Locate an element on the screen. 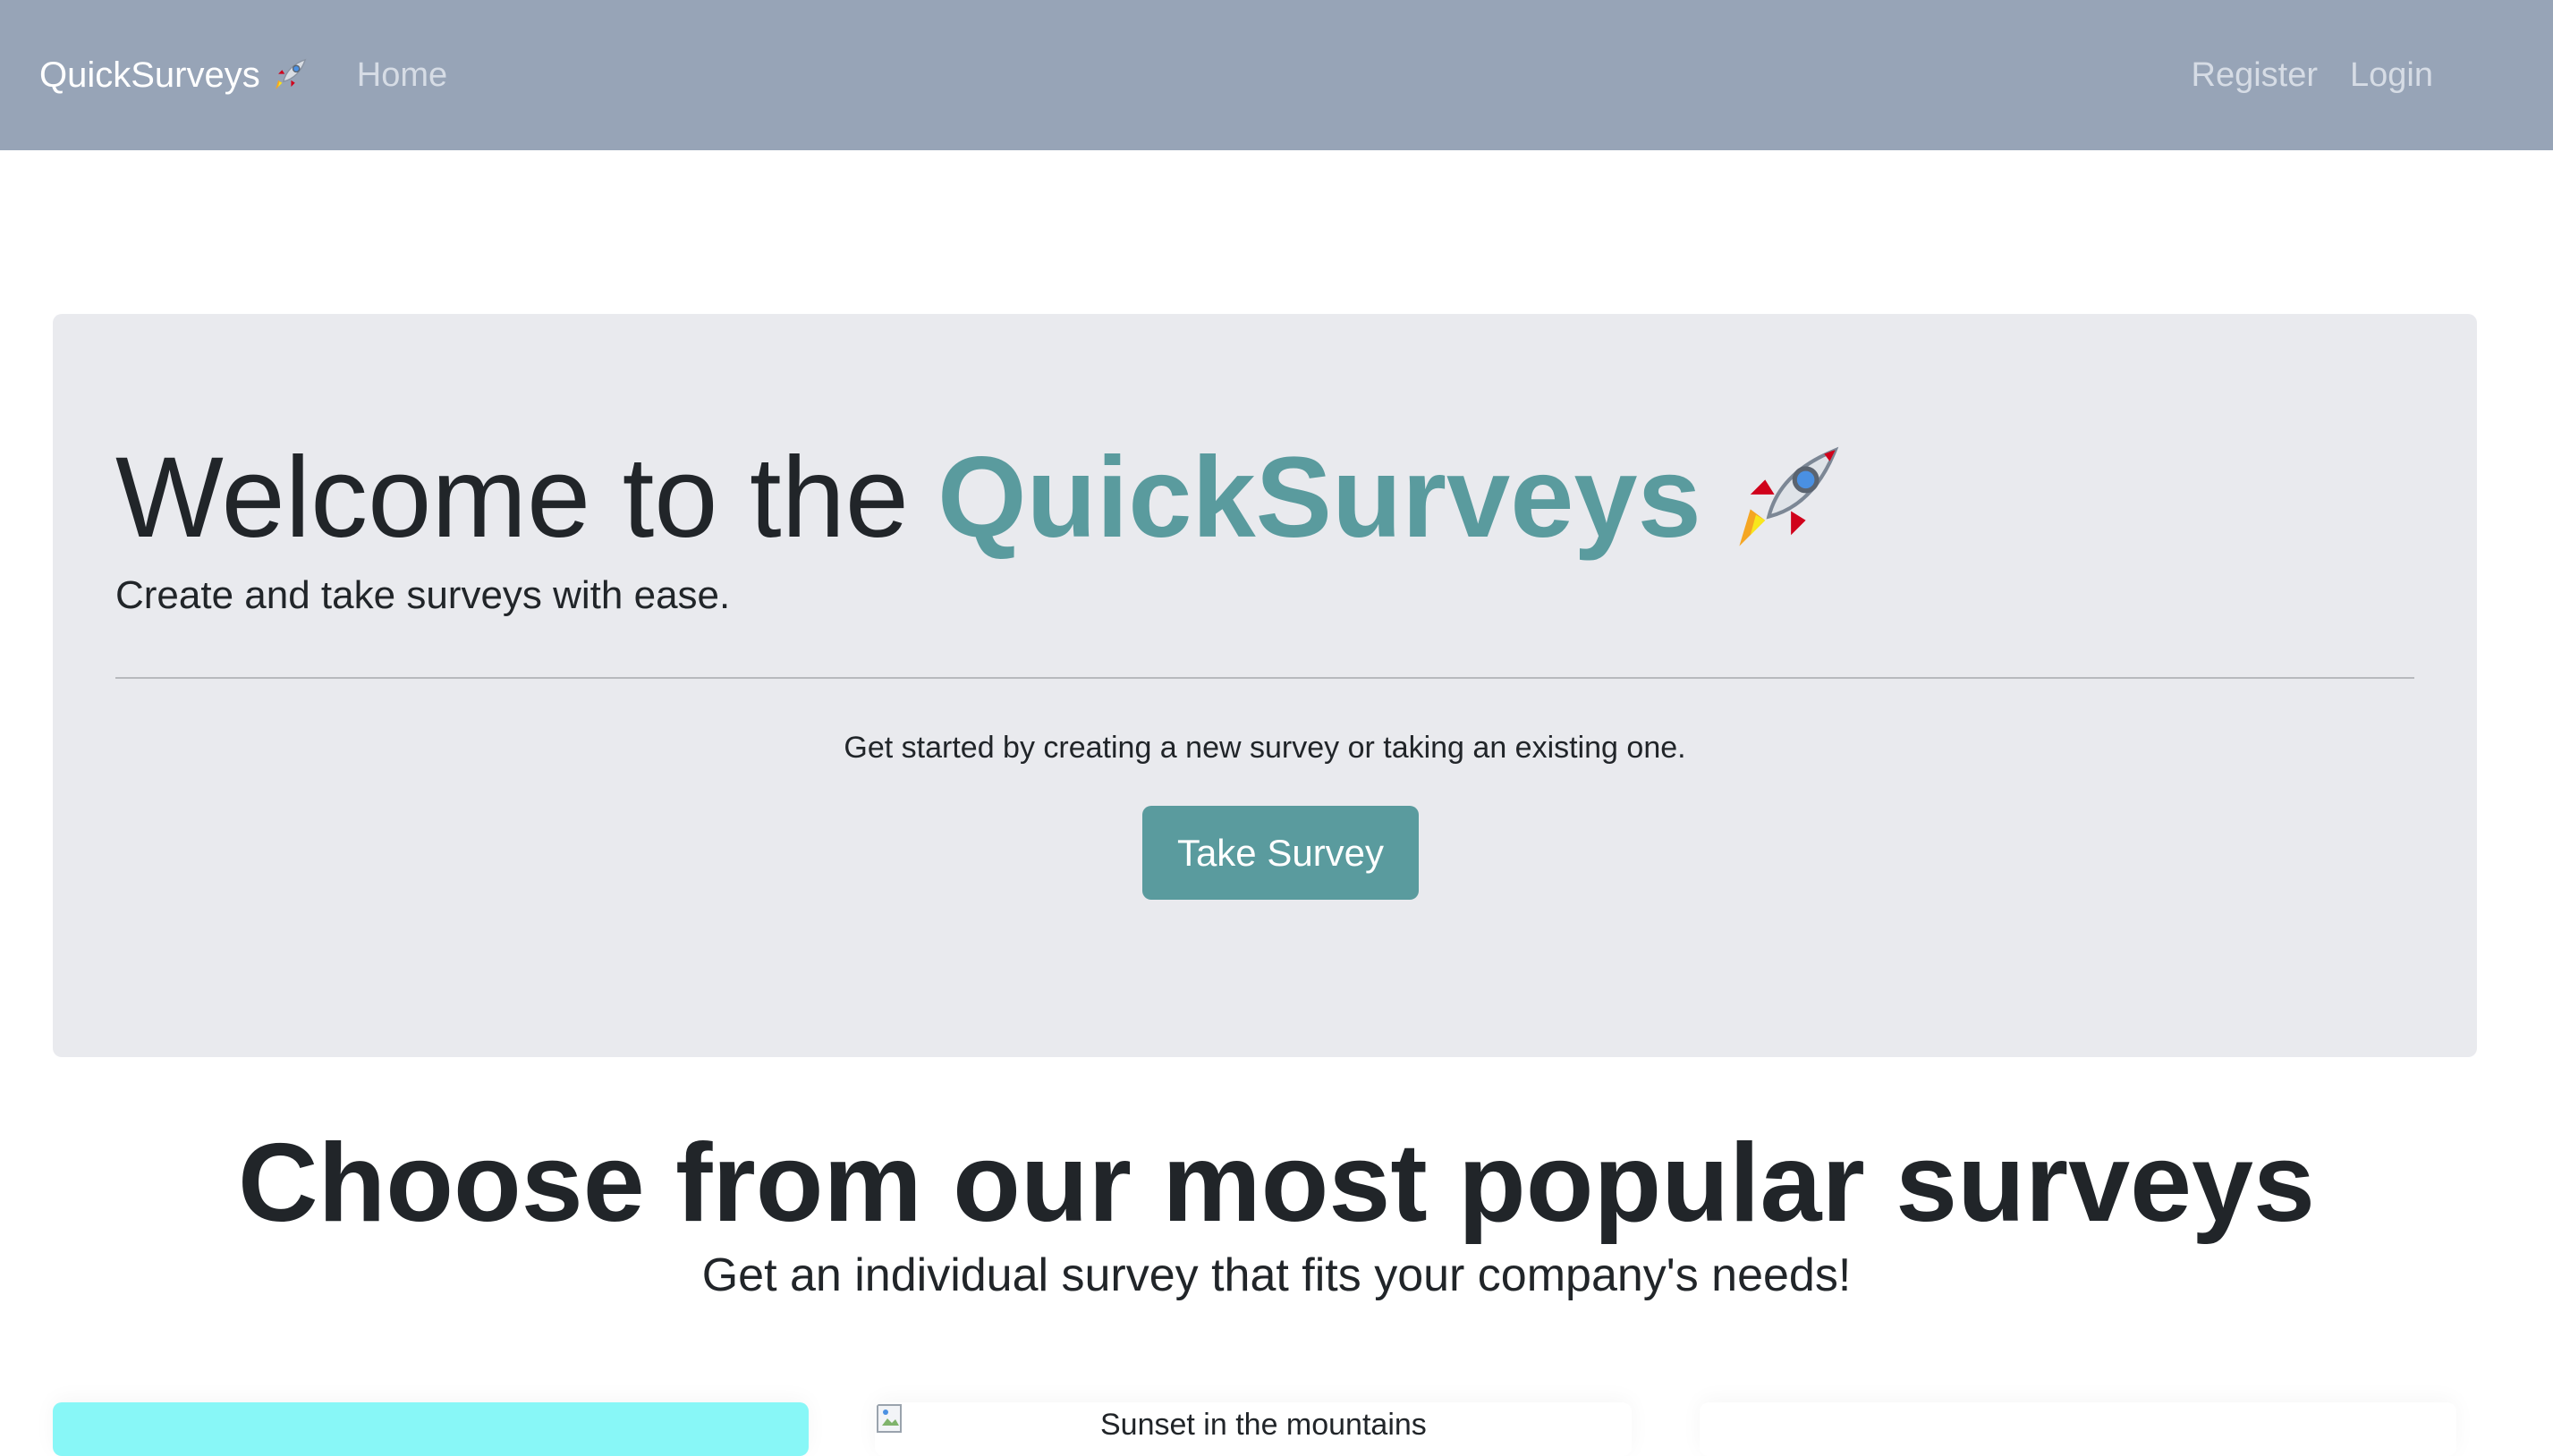 The height and width of the screenshot is (1456, 2553). hero-title-brand: QuickSurveys is located at coordinates (1319, 498).